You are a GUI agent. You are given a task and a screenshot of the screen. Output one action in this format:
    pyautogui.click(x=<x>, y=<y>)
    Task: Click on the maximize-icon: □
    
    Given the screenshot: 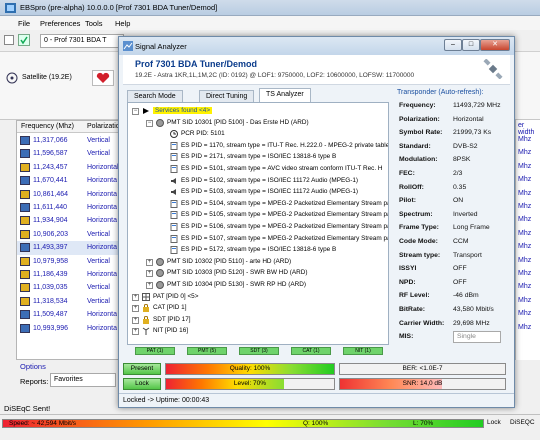 What is the action you would take?
    pyautogui.click(x=471, y=44)
    